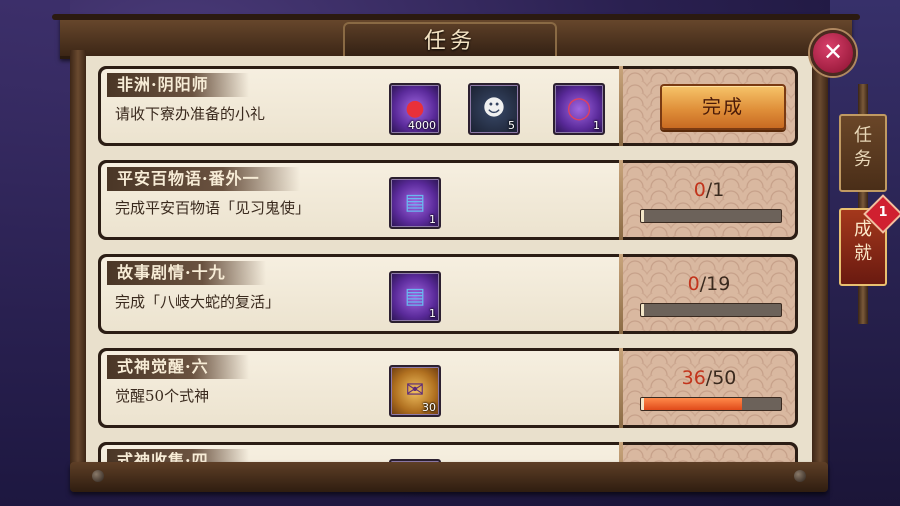  I want to click on quest-row: 式神觉醒·六 觉醒50个式神 ✉ 30 36/50, so click(448, 388).